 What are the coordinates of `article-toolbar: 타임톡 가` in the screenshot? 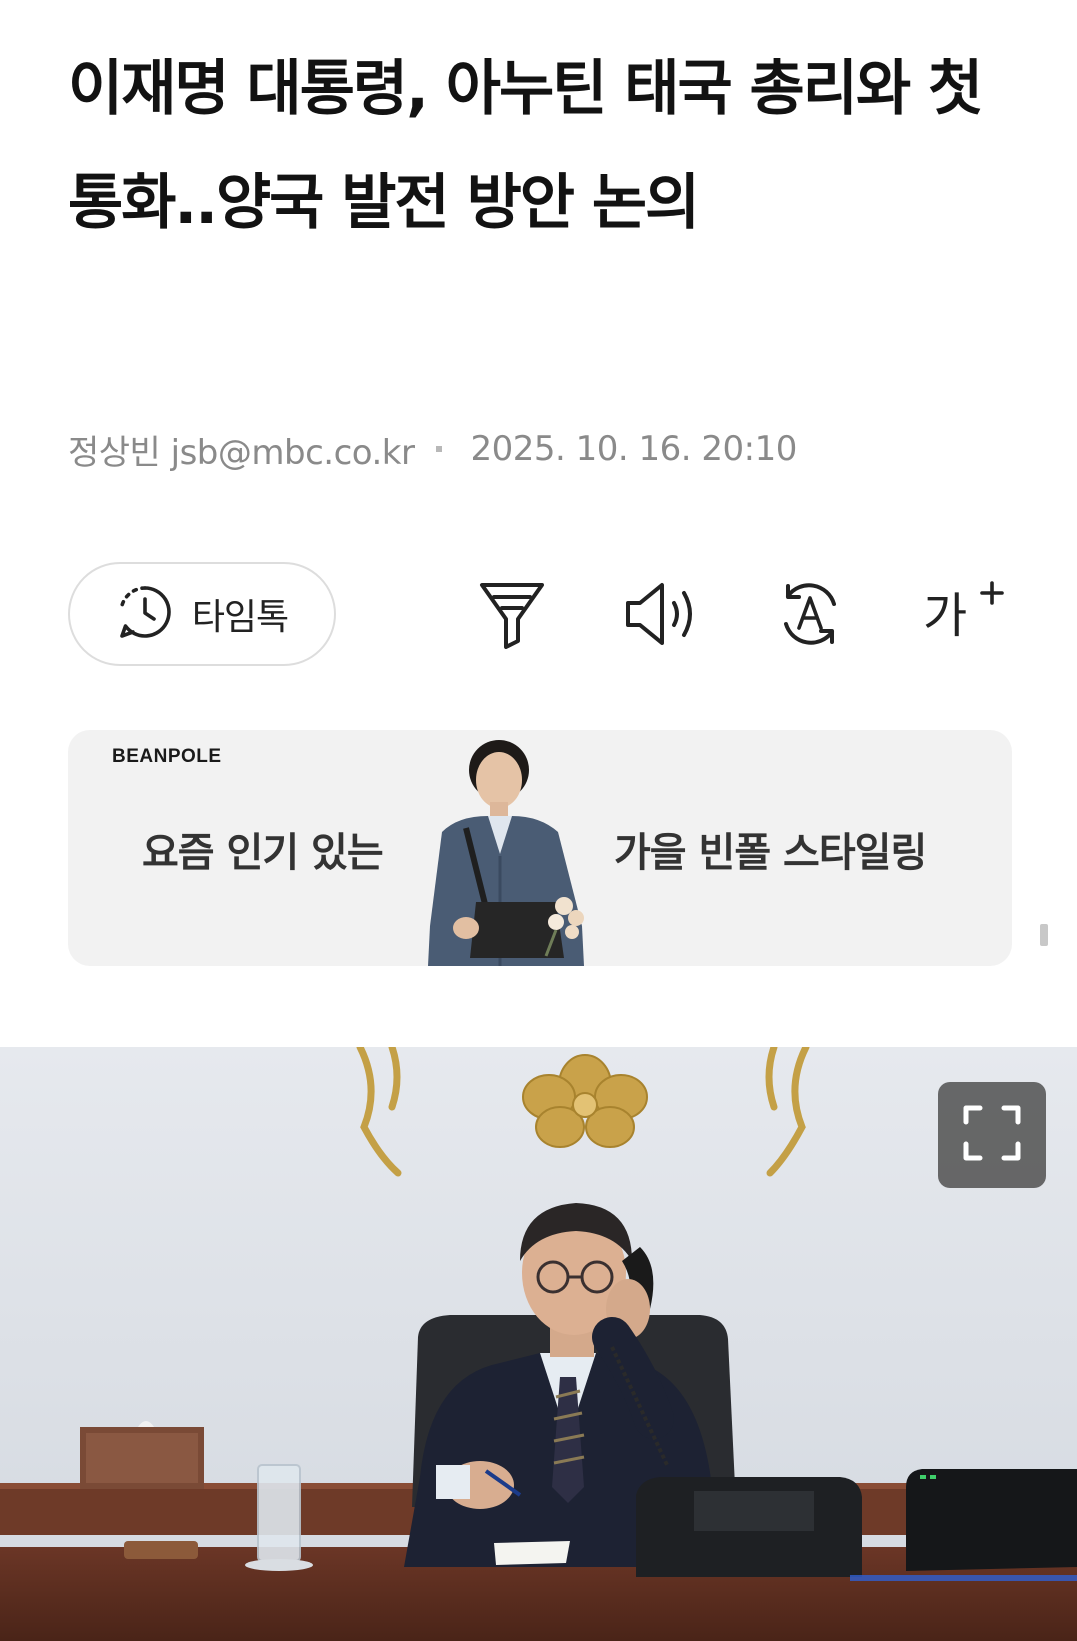 It's located at (538, 615).